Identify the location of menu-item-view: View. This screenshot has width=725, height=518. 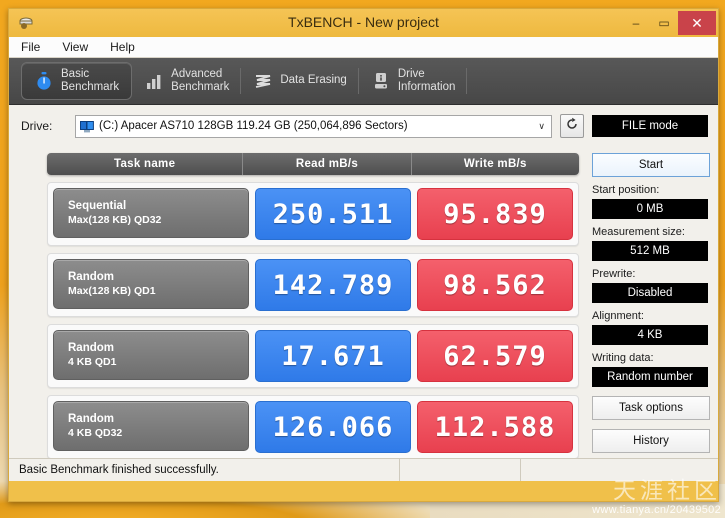
(75, 47).